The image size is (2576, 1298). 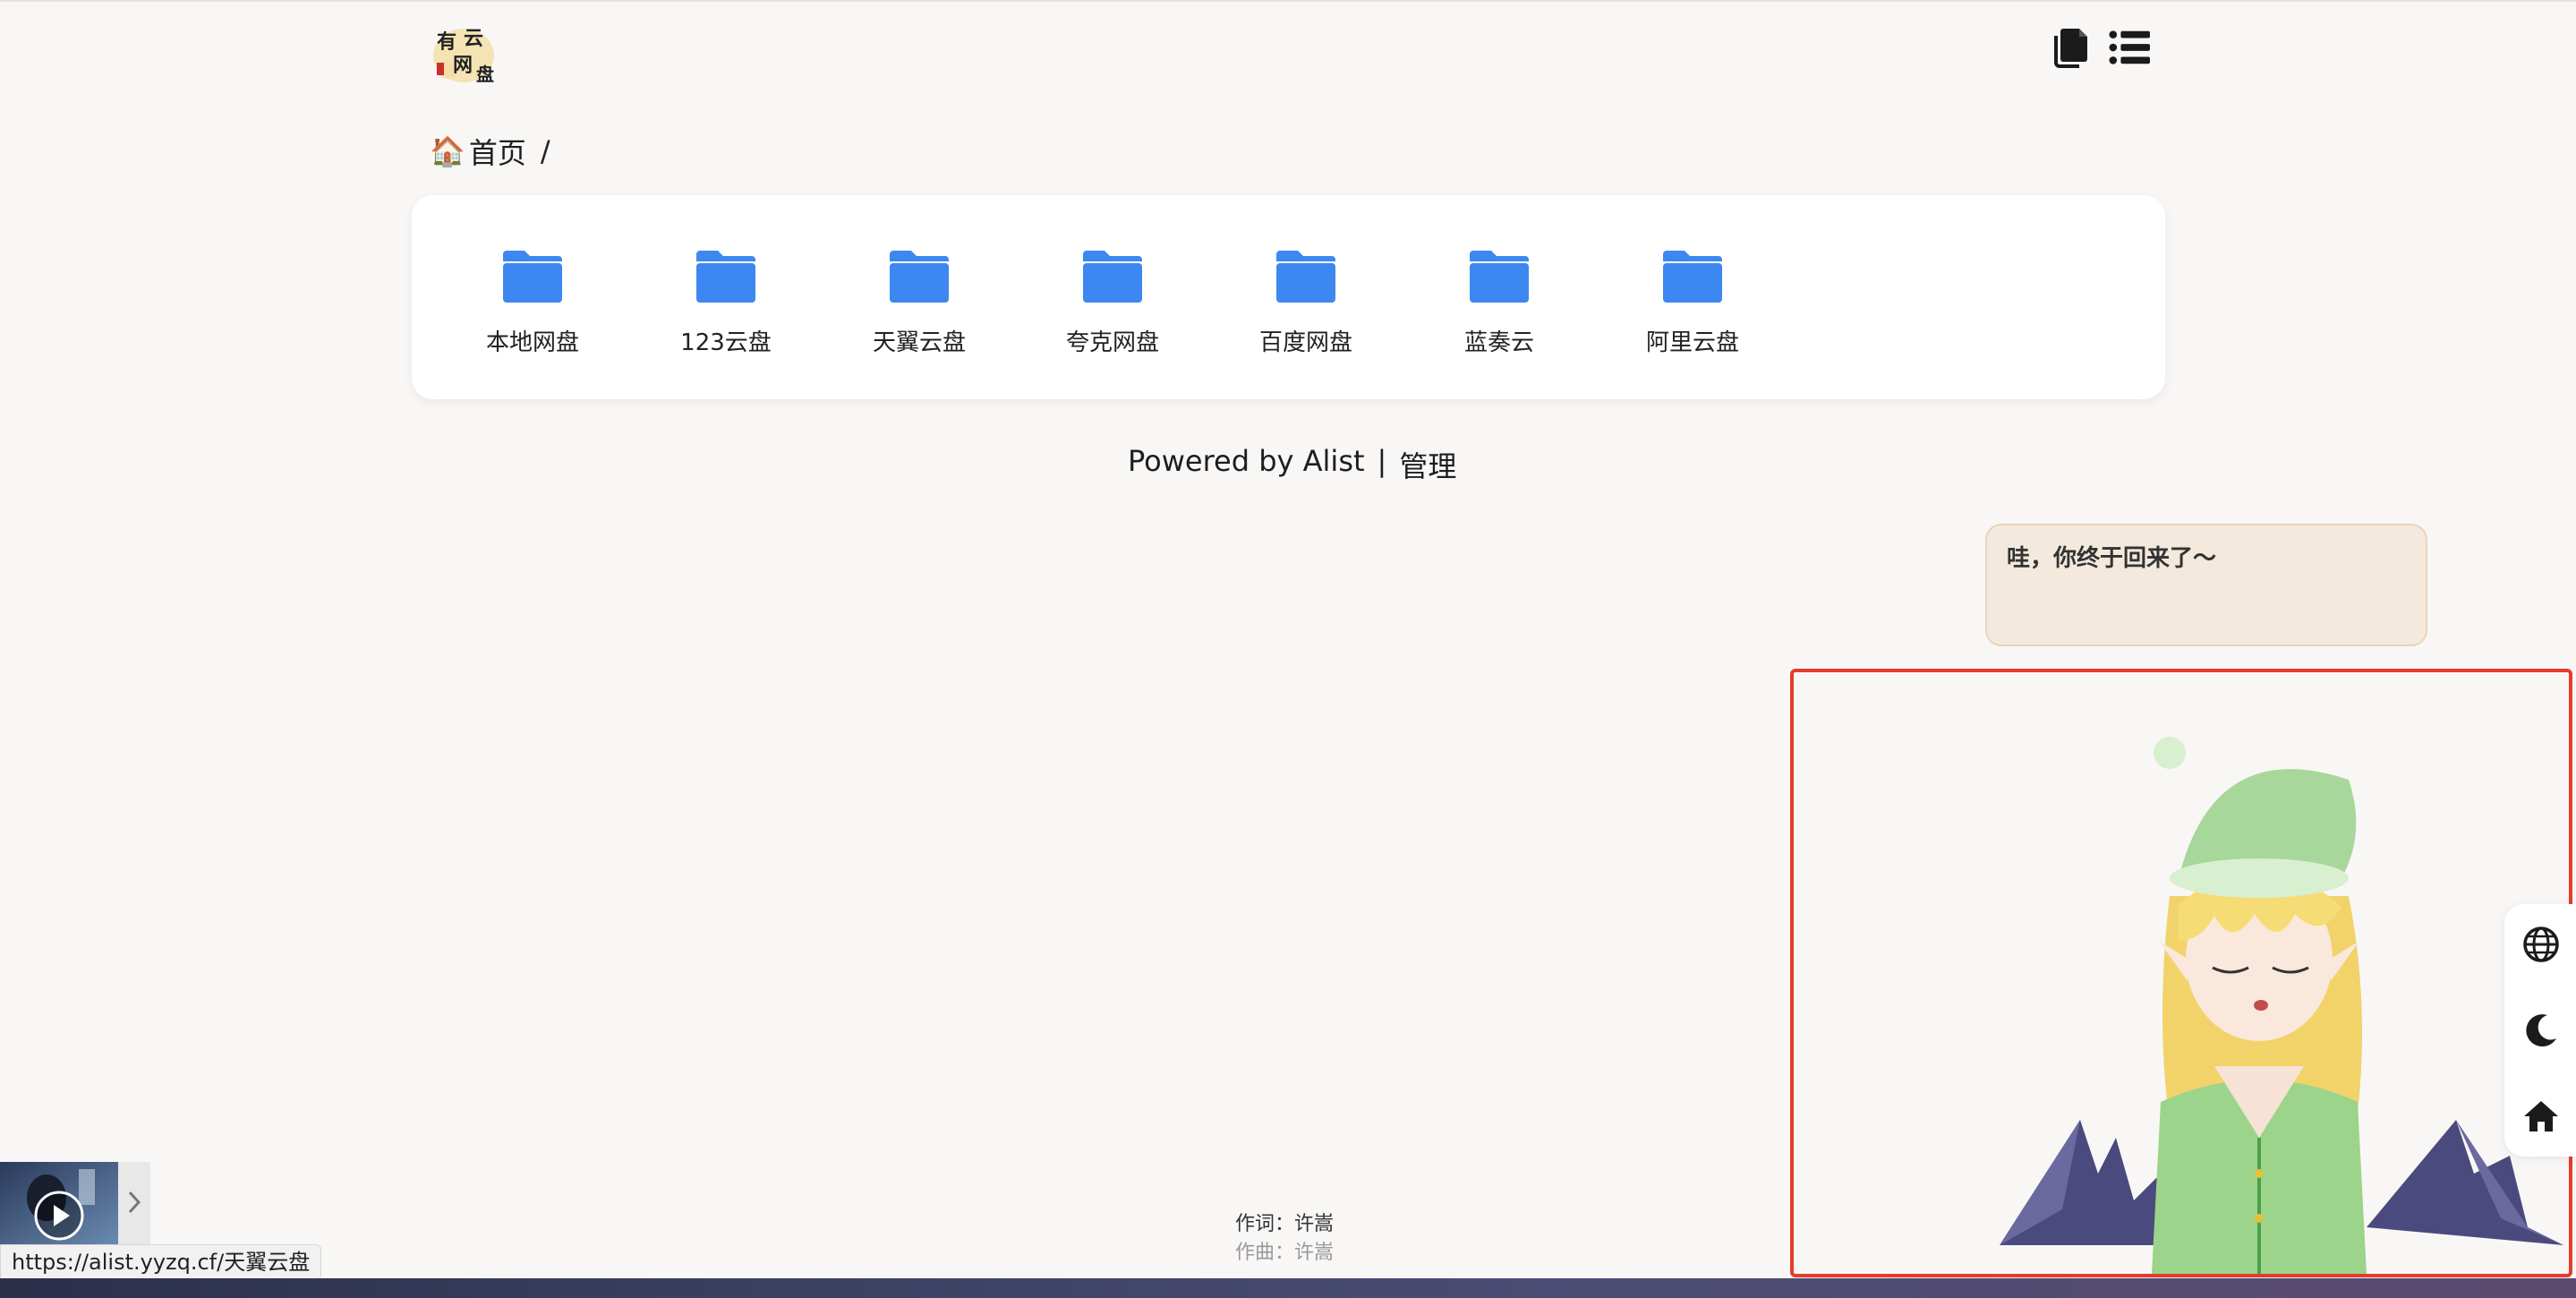 I want to click on folder-name: 夸克网盘, so click(x=1112, y=343).